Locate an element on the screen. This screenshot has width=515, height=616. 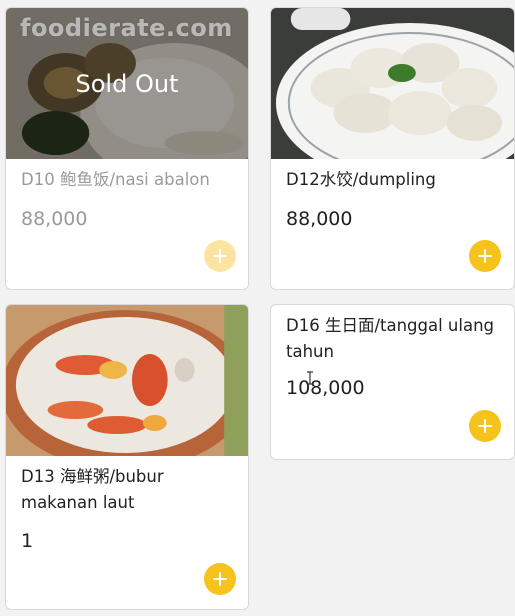
menu-item-name: D13 海鲜粥/bubur makanan laut is located at coordinates (92, 489).